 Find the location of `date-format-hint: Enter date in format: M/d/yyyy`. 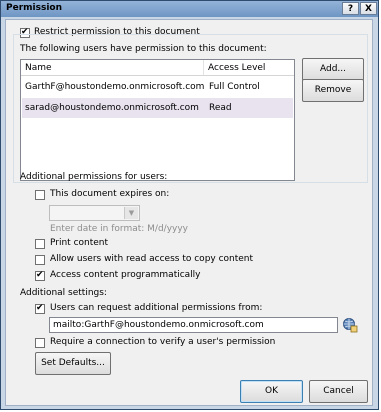

date-format-hint: Enter date in format: M/d/yyyy is located at coordinates (119, 229).